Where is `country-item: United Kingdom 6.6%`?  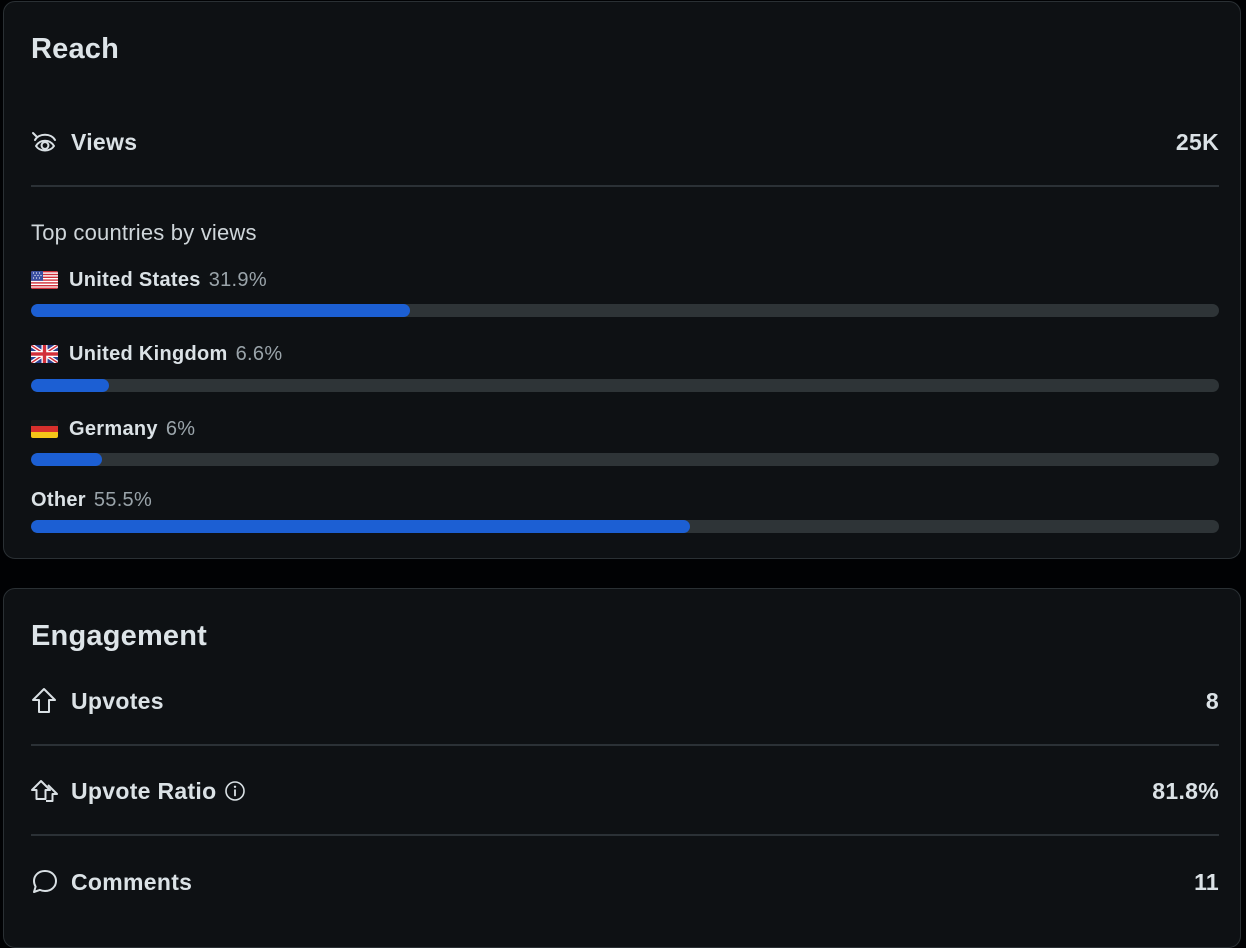
country-item: United Kingdom 6.6% is located at coordinates (625, 366).